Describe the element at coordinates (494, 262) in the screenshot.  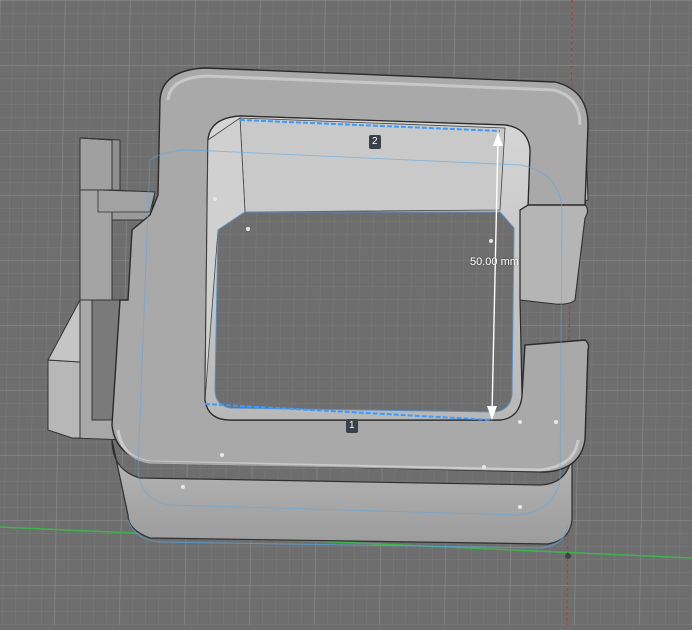
I see `dimension-value: 50.00 mm` at that location.